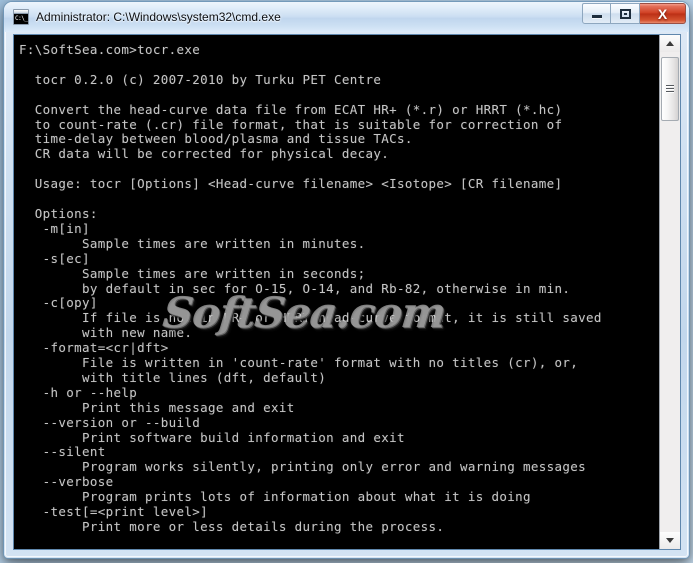 This screenshot has height=563, width=693. I want to click on maximize-icon, so click(625, 13).